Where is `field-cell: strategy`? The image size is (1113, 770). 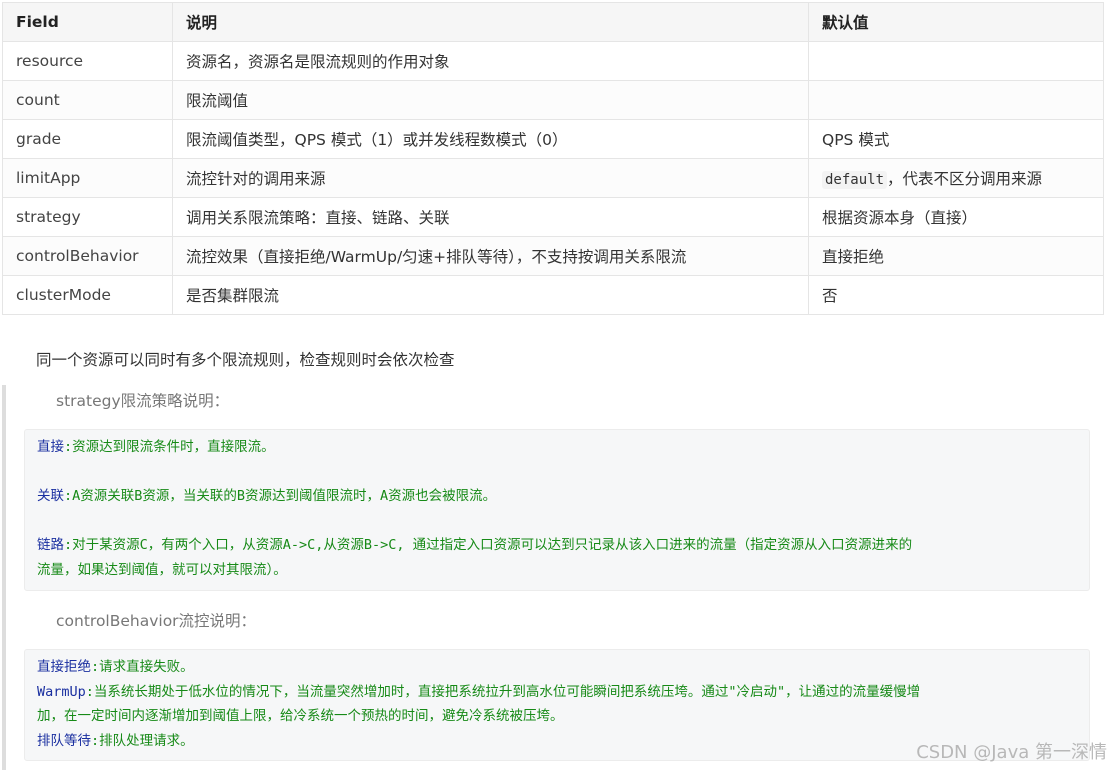
field-cell: strategy is located at coordinates (87, 217).